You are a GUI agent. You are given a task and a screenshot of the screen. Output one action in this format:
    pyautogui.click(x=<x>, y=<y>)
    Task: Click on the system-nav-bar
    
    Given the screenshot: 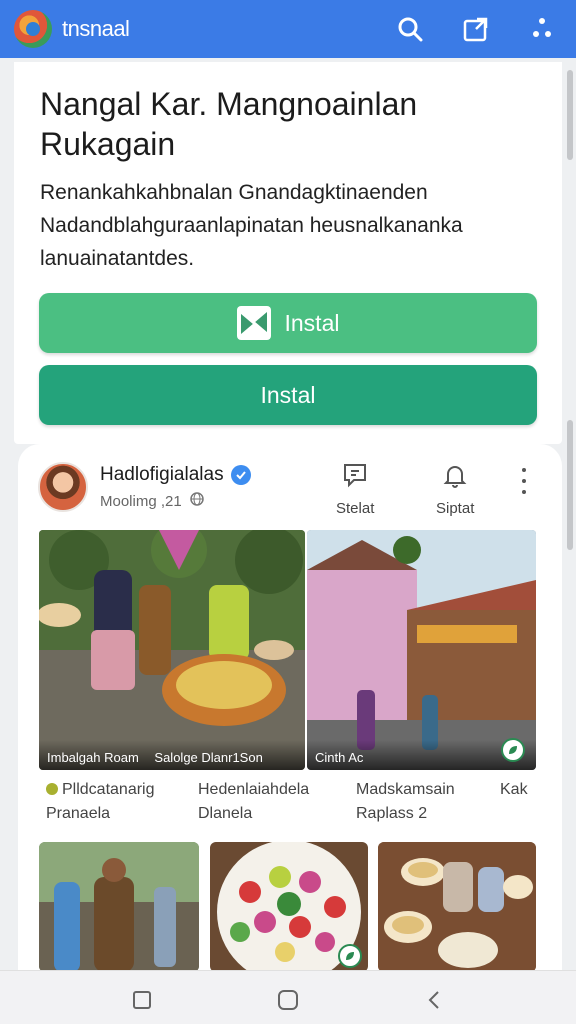 What is the action you would take?
    pyautogui.click(x=288, y=997)
    